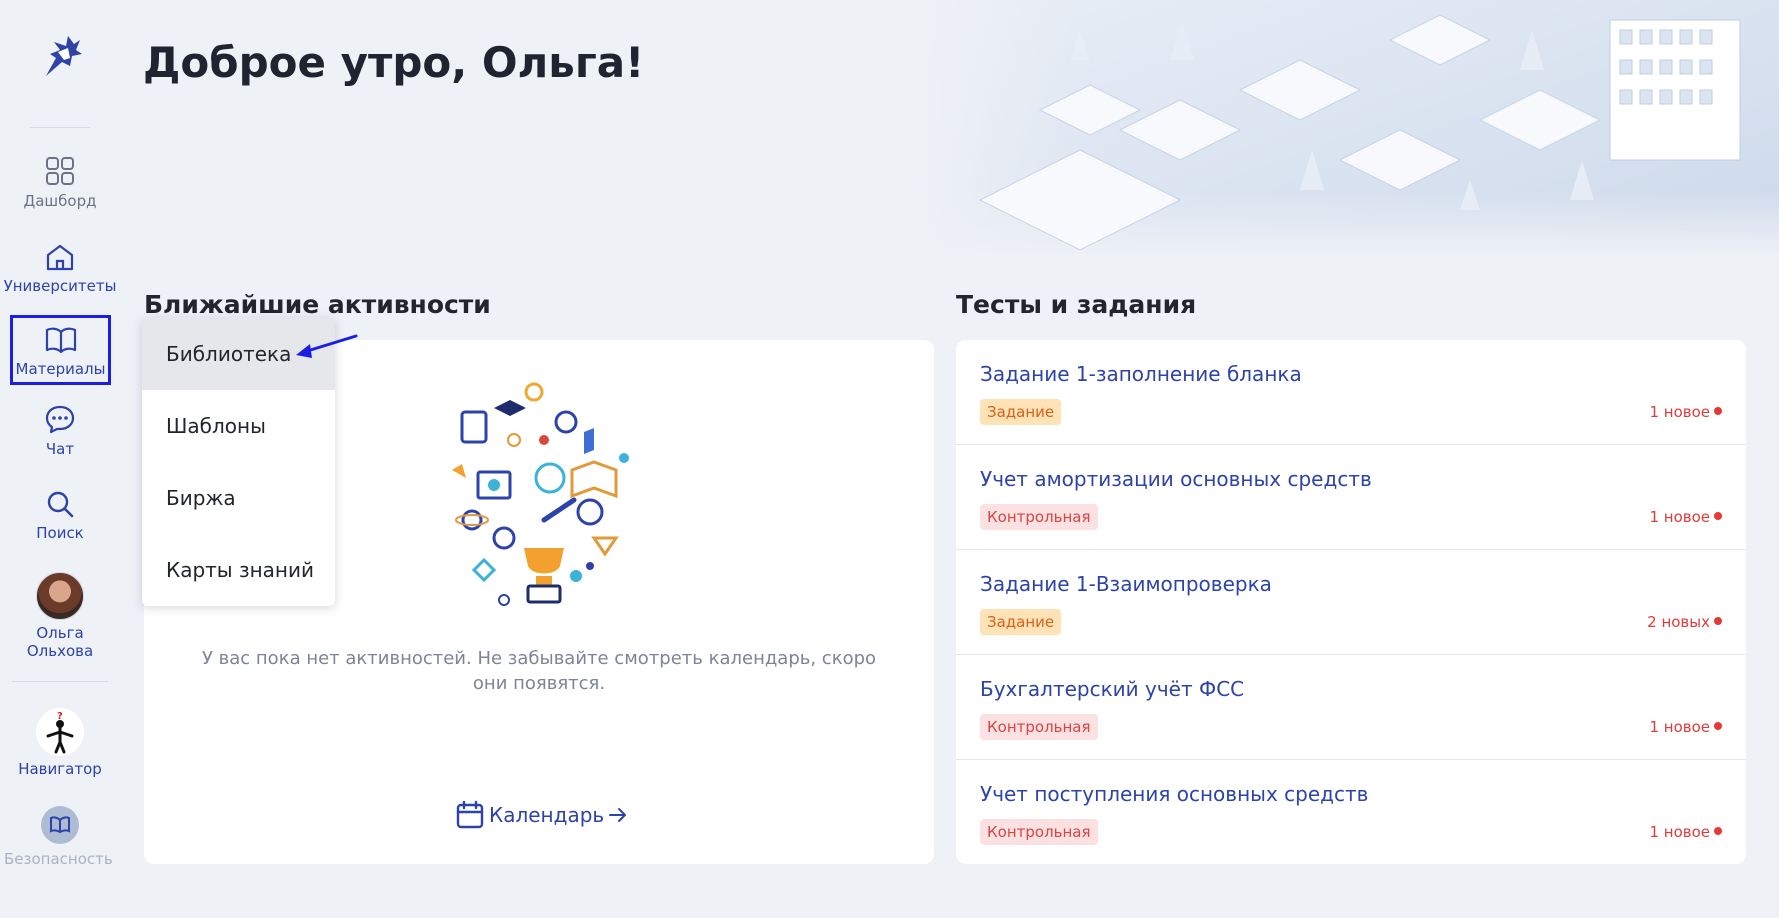 Image resolution: width=1779 pixels, height=918 pixels. I want to click on sidebar-user-profile: Ольга Ольхова, so click(60, 616).